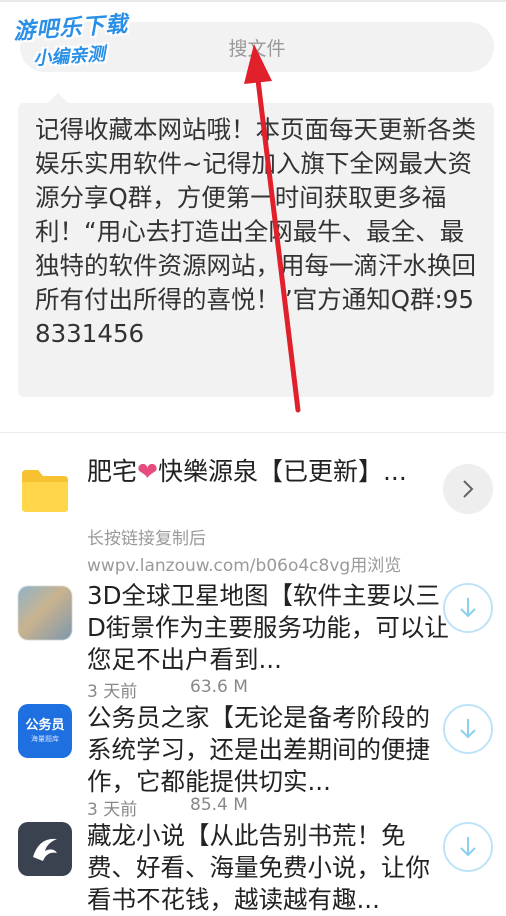 The image size is (506, 916). What do you see at coordinates (147, 471) in the screenshot?
I see `heart-icon: ❤` at bounding box center [147, 471].